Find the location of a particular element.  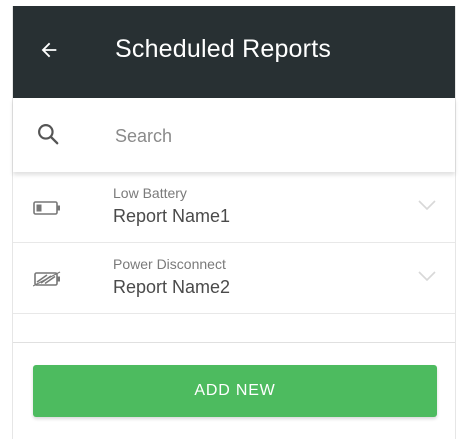

page-title: Scheduled Reports is located at coordinates (223, 49).